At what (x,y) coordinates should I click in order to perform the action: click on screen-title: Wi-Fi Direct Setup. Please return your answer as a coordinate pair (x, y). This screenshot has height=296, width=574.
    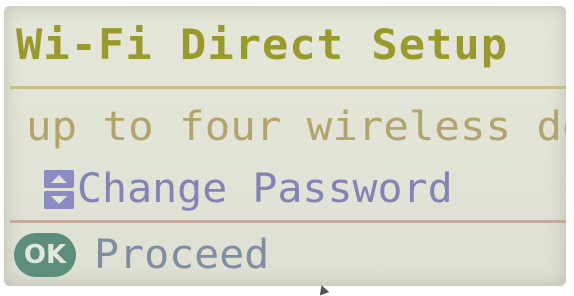
    Looking at the image, I should click on (262, 44).